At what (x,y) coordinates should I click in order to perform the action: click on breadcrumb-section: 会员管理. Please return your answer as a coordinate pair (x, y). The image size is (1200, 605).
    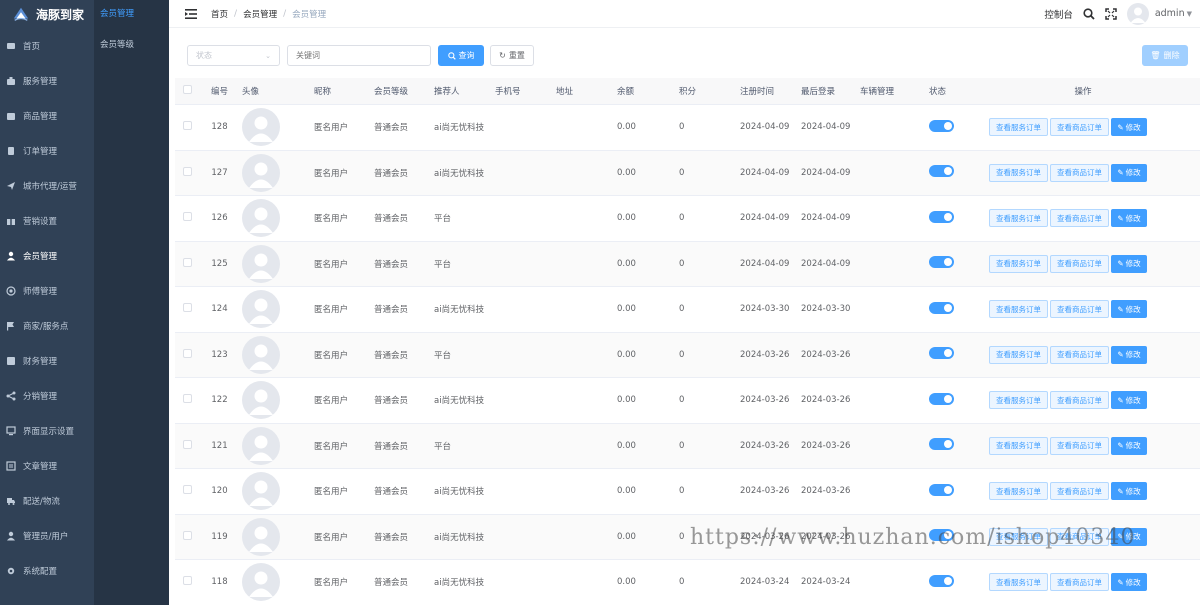
    Looking at the image, I should click on (260, 14).